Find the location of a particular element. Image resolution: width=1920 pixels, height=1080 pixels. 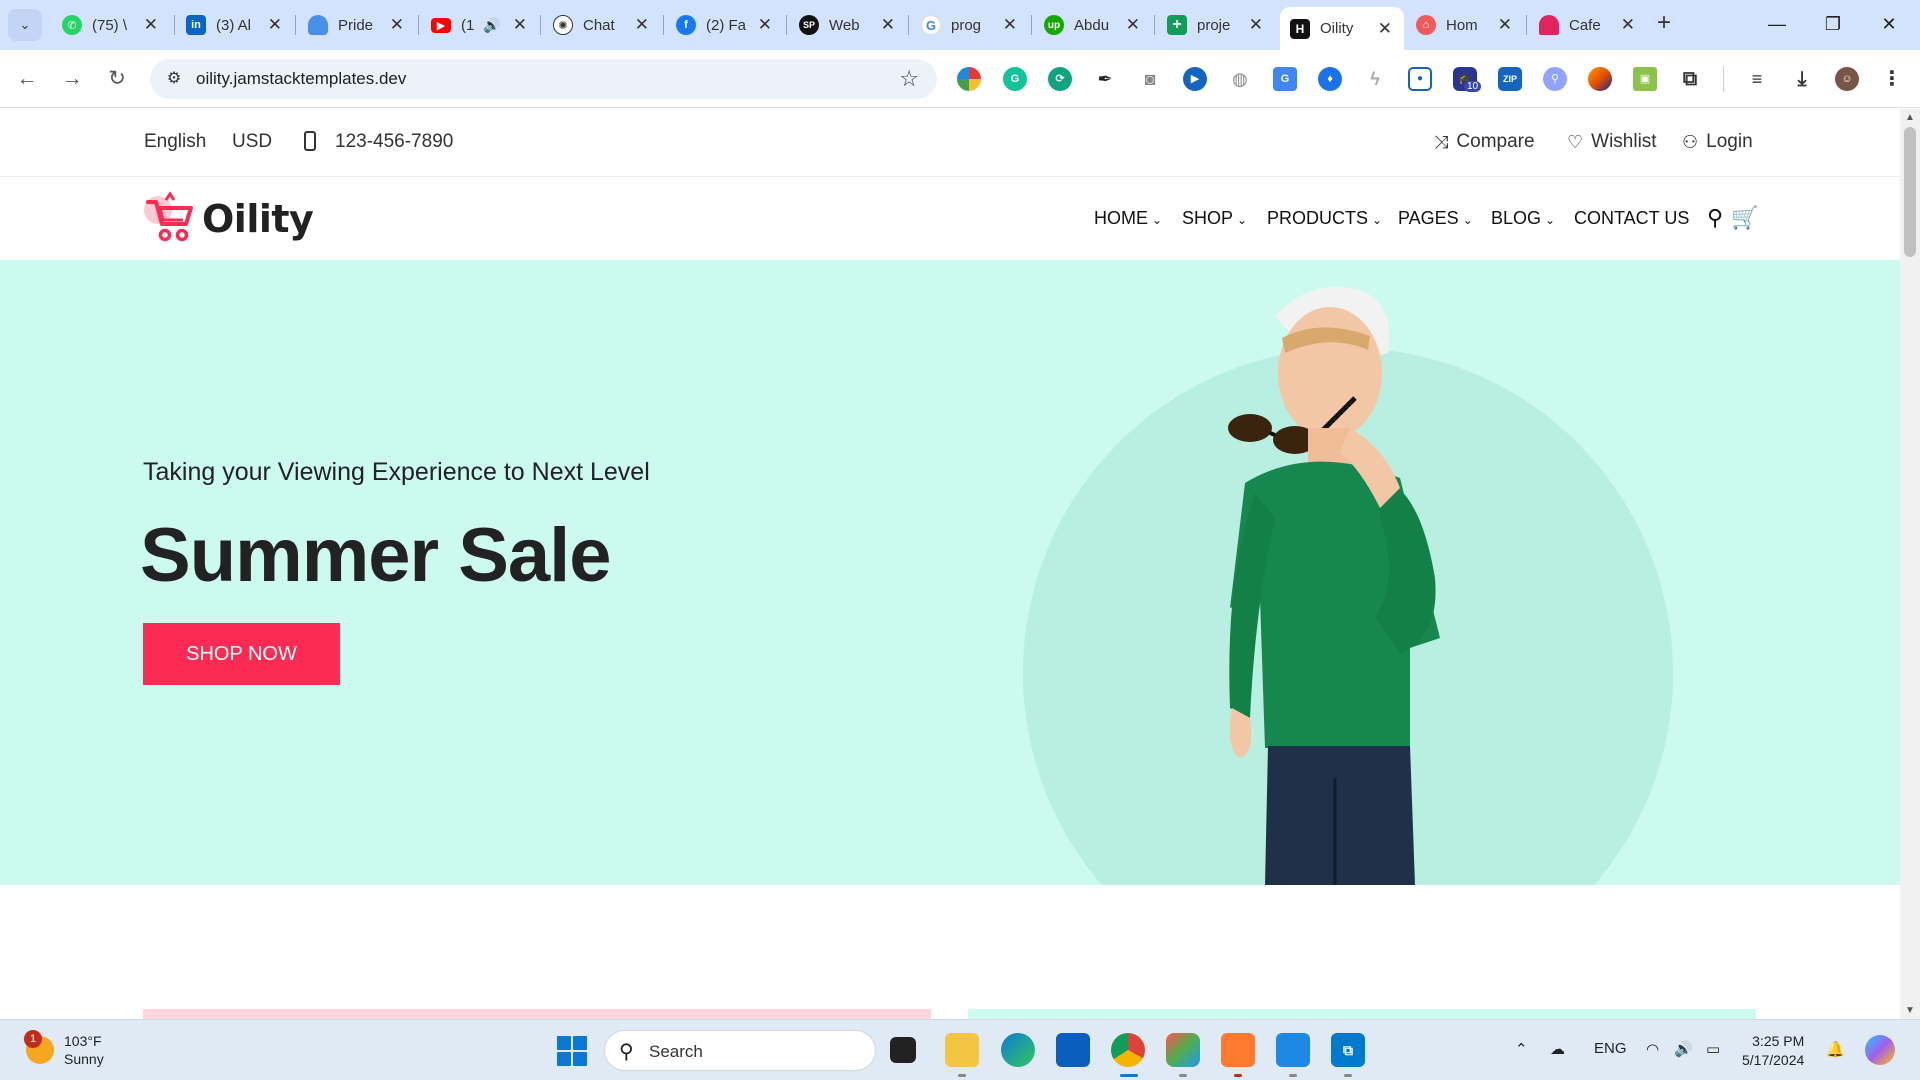

new-tab-button: + is located at coordinates (1664, 24).